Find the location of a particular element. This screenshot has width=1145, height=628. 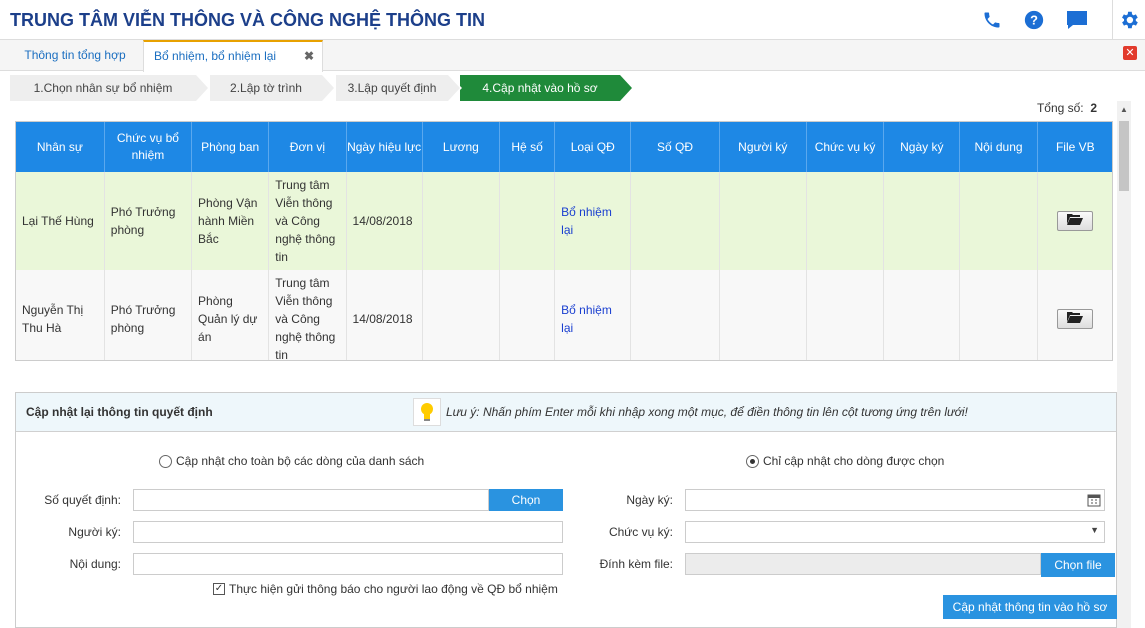

phone-icon is located at coordinates (992, 20).